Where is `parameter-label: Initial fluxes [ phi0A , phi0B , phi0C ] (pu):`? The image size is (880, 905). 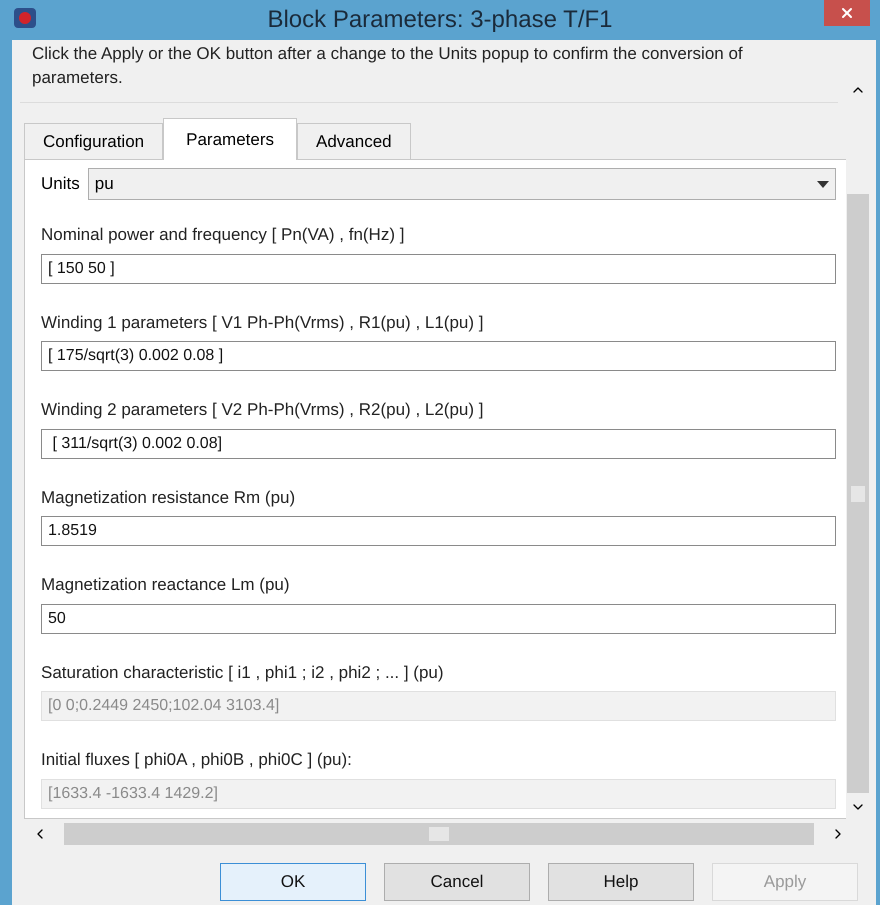
parameter-label: Initial fluxes [ phi0A , phi0B , phi0C ] (pu): is located at coordinates (197, 760).